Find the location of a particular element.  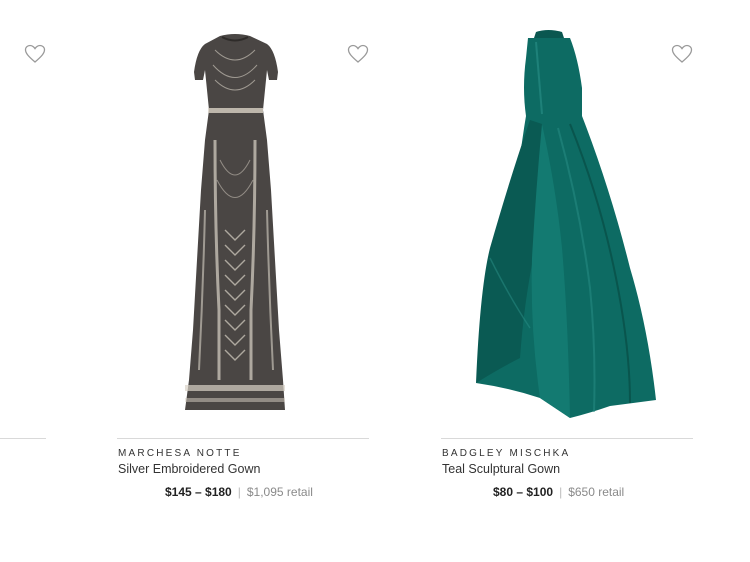

product-price: $145 – $180 | $1,095 retail is located at coordinates (239, 492).